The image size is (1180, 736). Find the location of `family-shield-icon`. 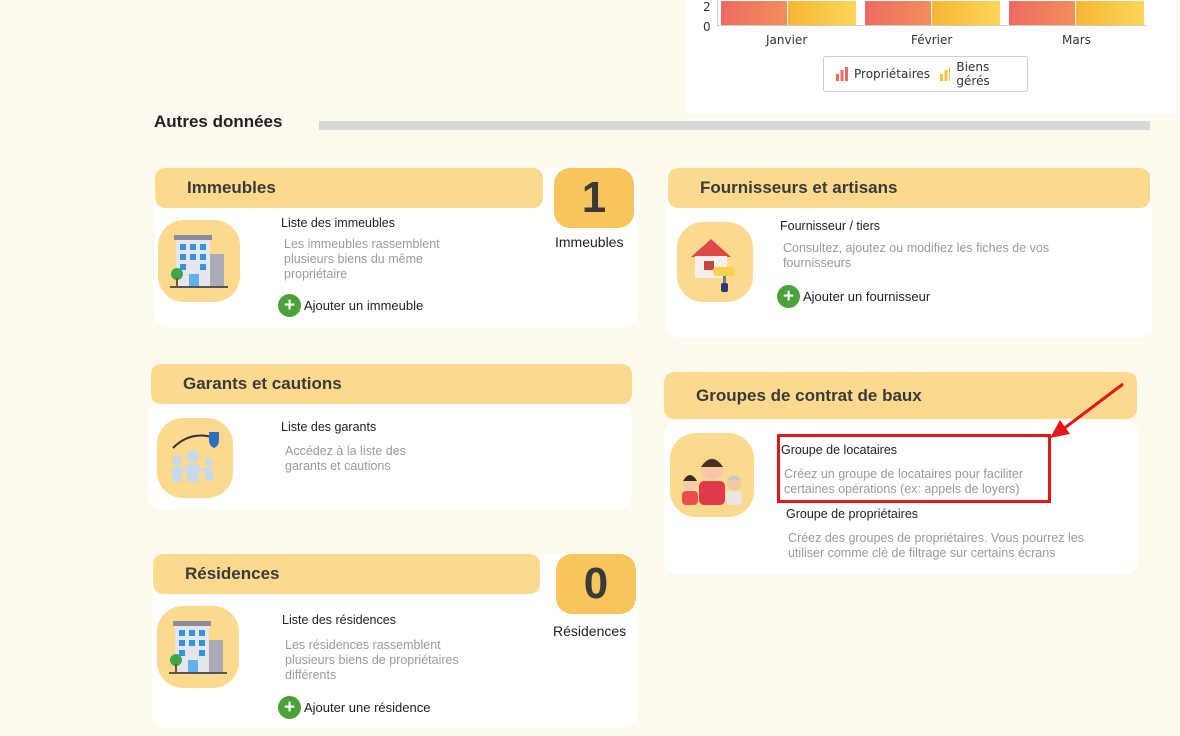

family-shield-icon is located at coordinates (195, 458).